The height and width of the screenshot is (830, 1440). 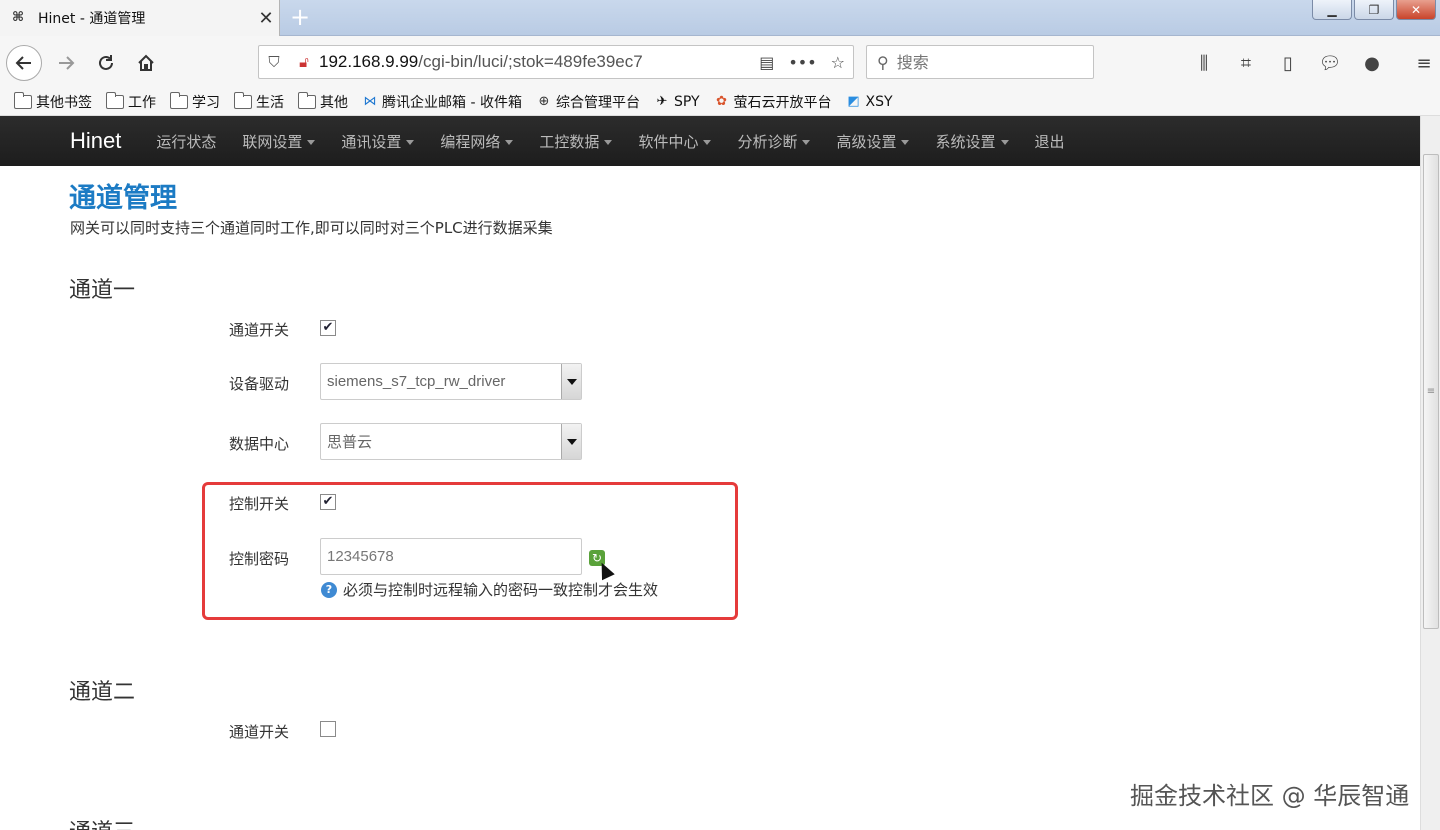 I want to click on channel-2-enable-label: 通道开关, so click(x=259, y=732).